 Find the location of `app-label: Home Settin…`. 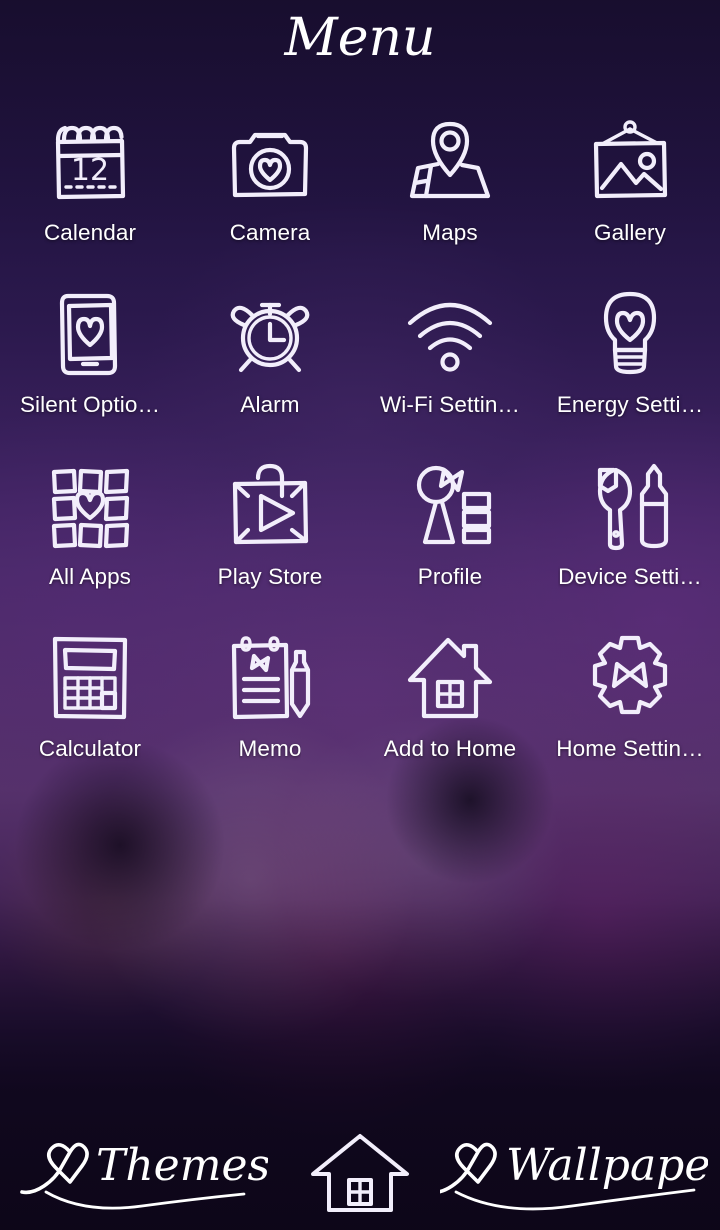

app-label: Home Settin… is located at coordinates (630, 748).